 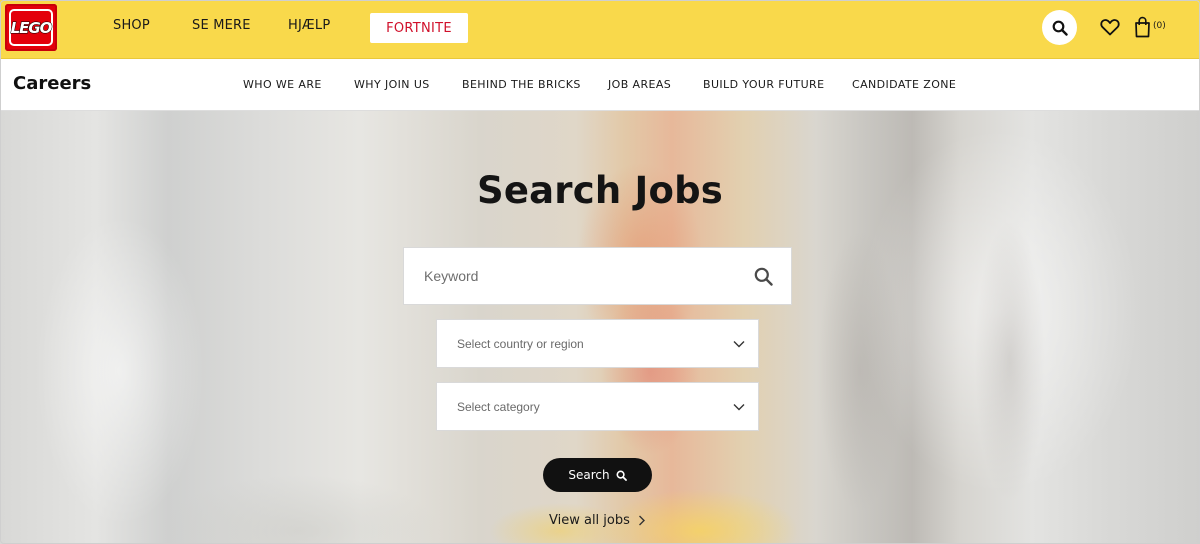 I want to click on fortnite-button: FORTNITE, so click(x=419, y=28).